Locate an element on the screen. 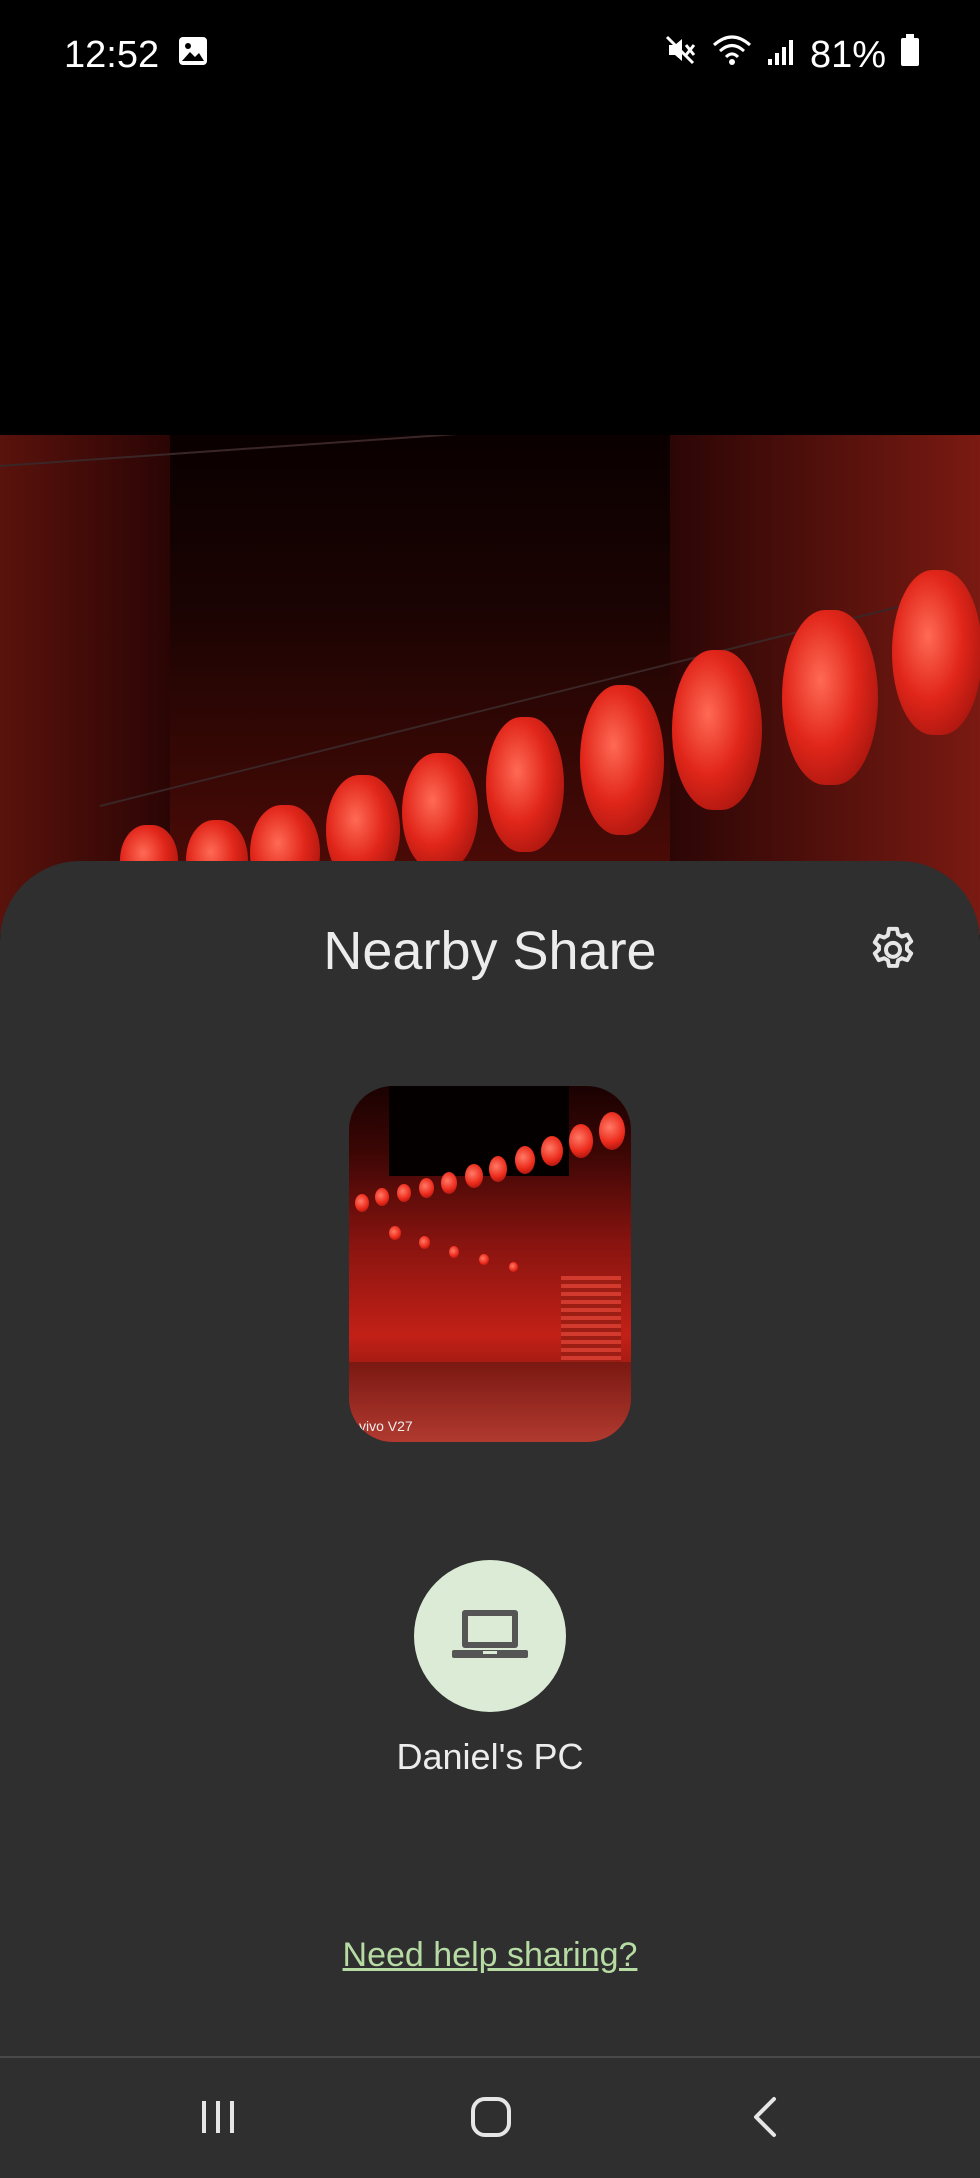 This screenshot has width=980, height=2178. recent-apps-icon is located at coordinates (218, 2119).